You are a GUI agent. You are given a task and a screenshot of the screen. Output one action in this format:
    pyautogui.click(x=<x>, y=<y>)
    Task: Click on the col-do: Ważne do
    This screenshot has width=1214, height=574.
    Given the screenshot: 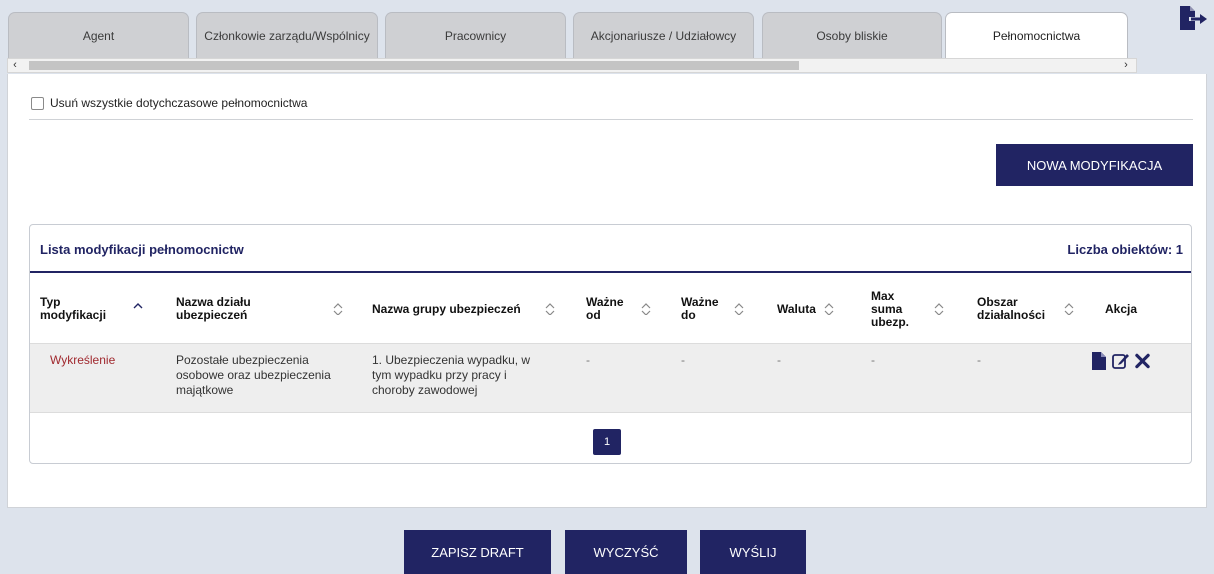 What is the action you would take?
    pyautogui.click(x=701, y=309)
    